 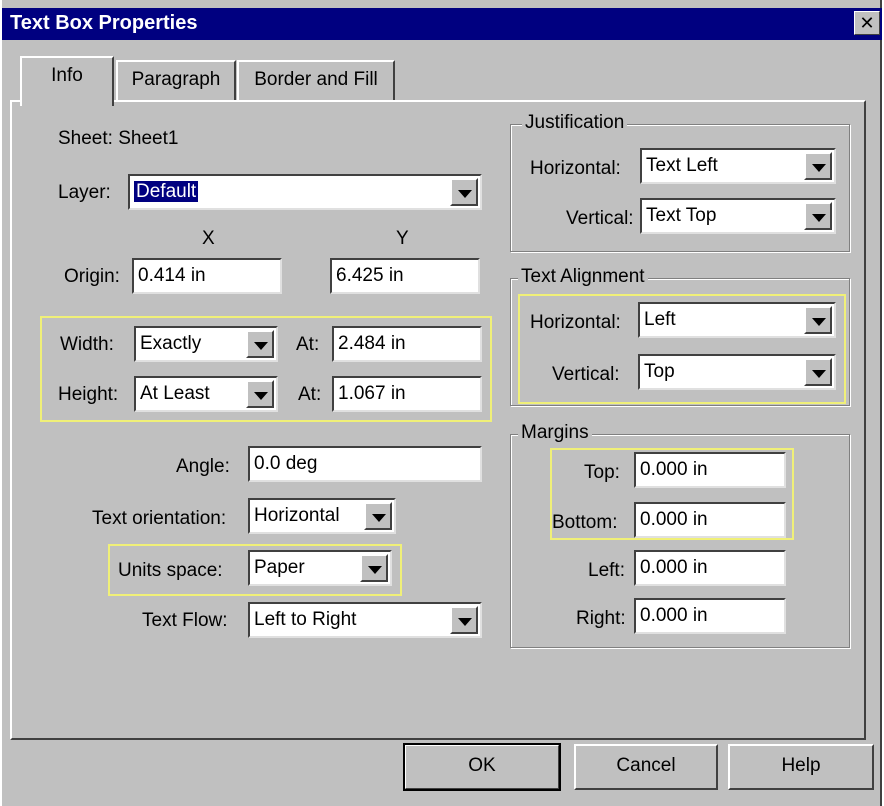 What do you see at coordinates (308, 344) in the screenshot?
I see `width-at-label: At:` at bounding box center [308, 344].